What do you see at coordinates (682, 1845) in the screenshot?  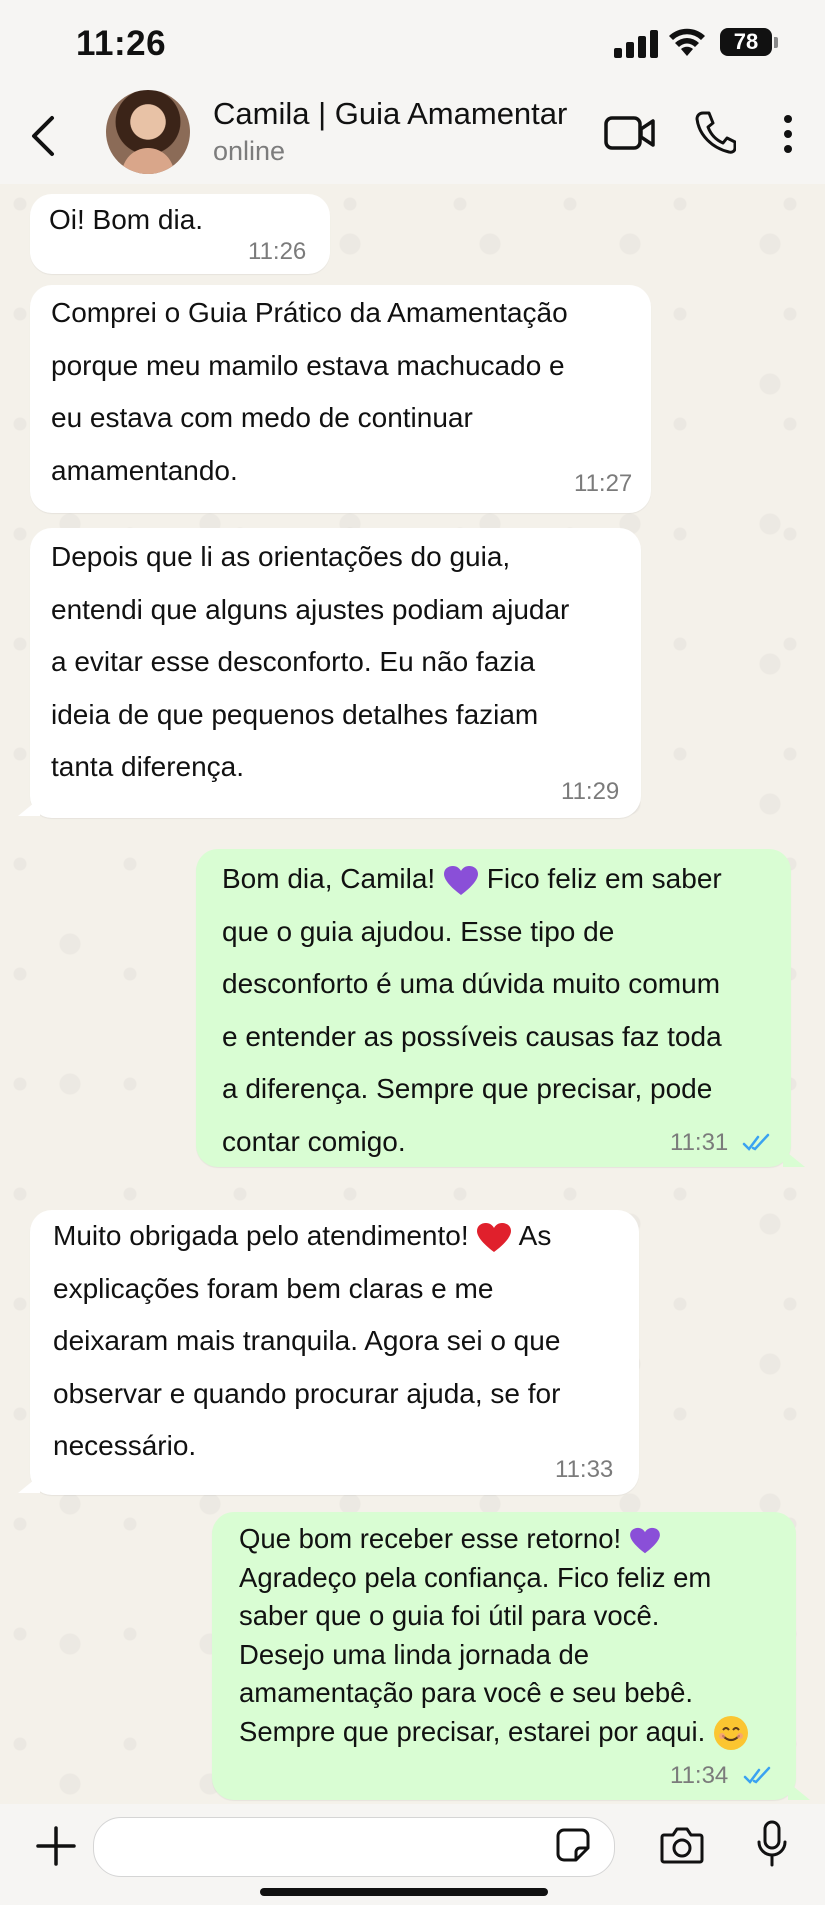 I see `camera-icon` at bounding box center [682, 1845].